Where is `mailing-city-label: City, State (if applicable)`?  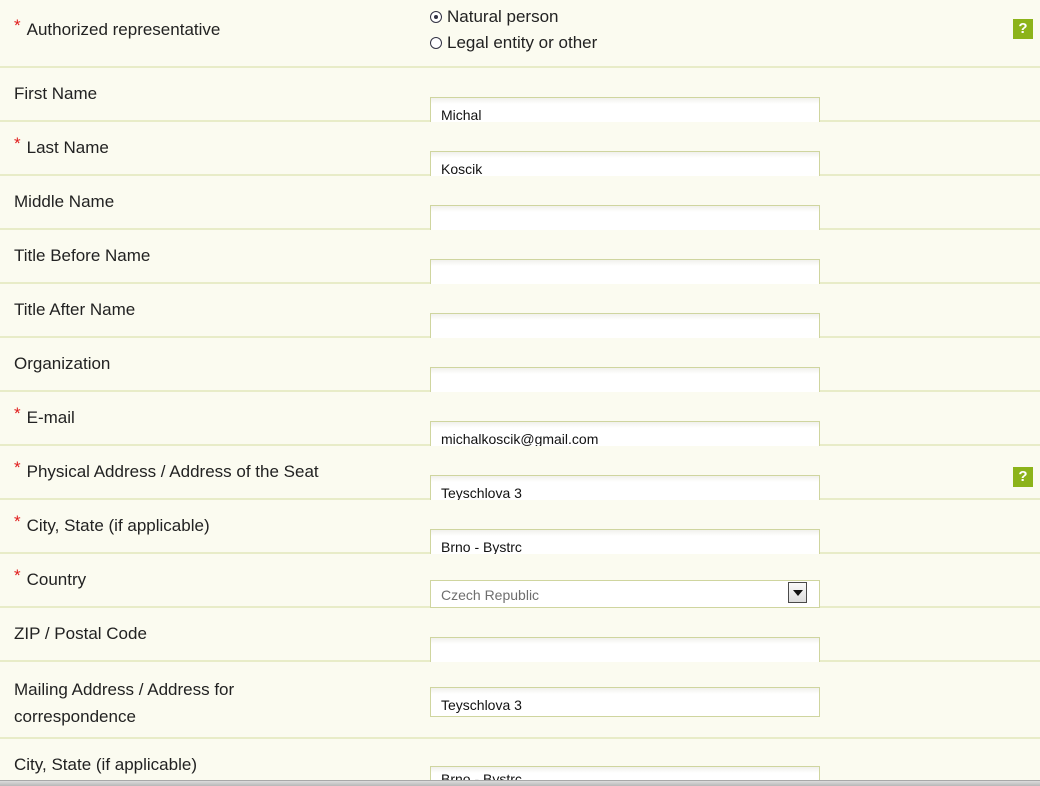
mailing-city-label: City, State (if applicable) is located at coordinates (105, 764).